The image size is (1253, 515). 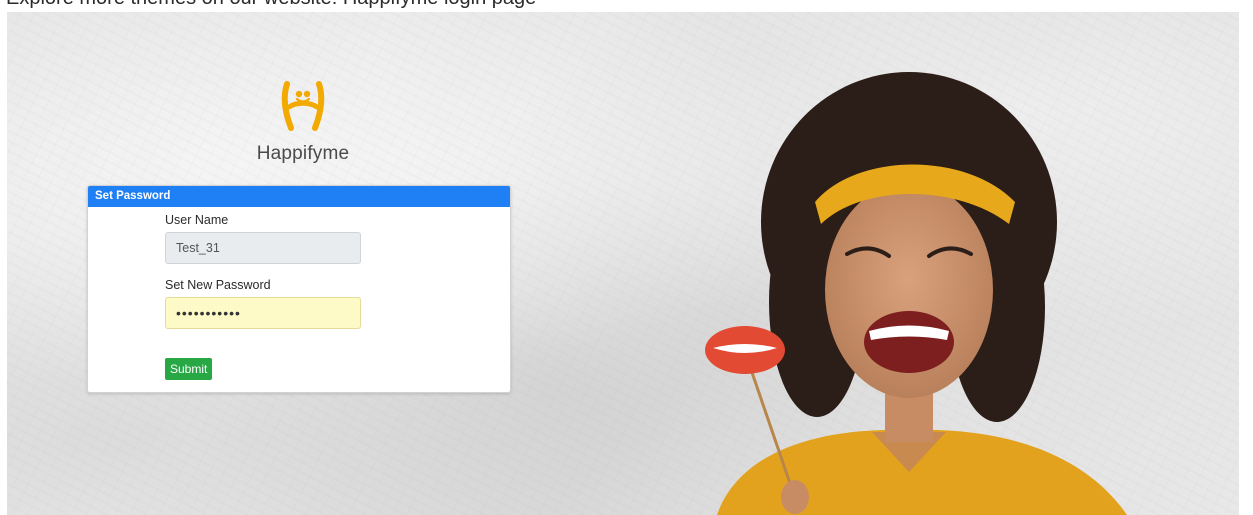 What do you see at coordinates (197, 220) in the screenshot?
I see `username-label: User Name` at bounding box center [197, 220].